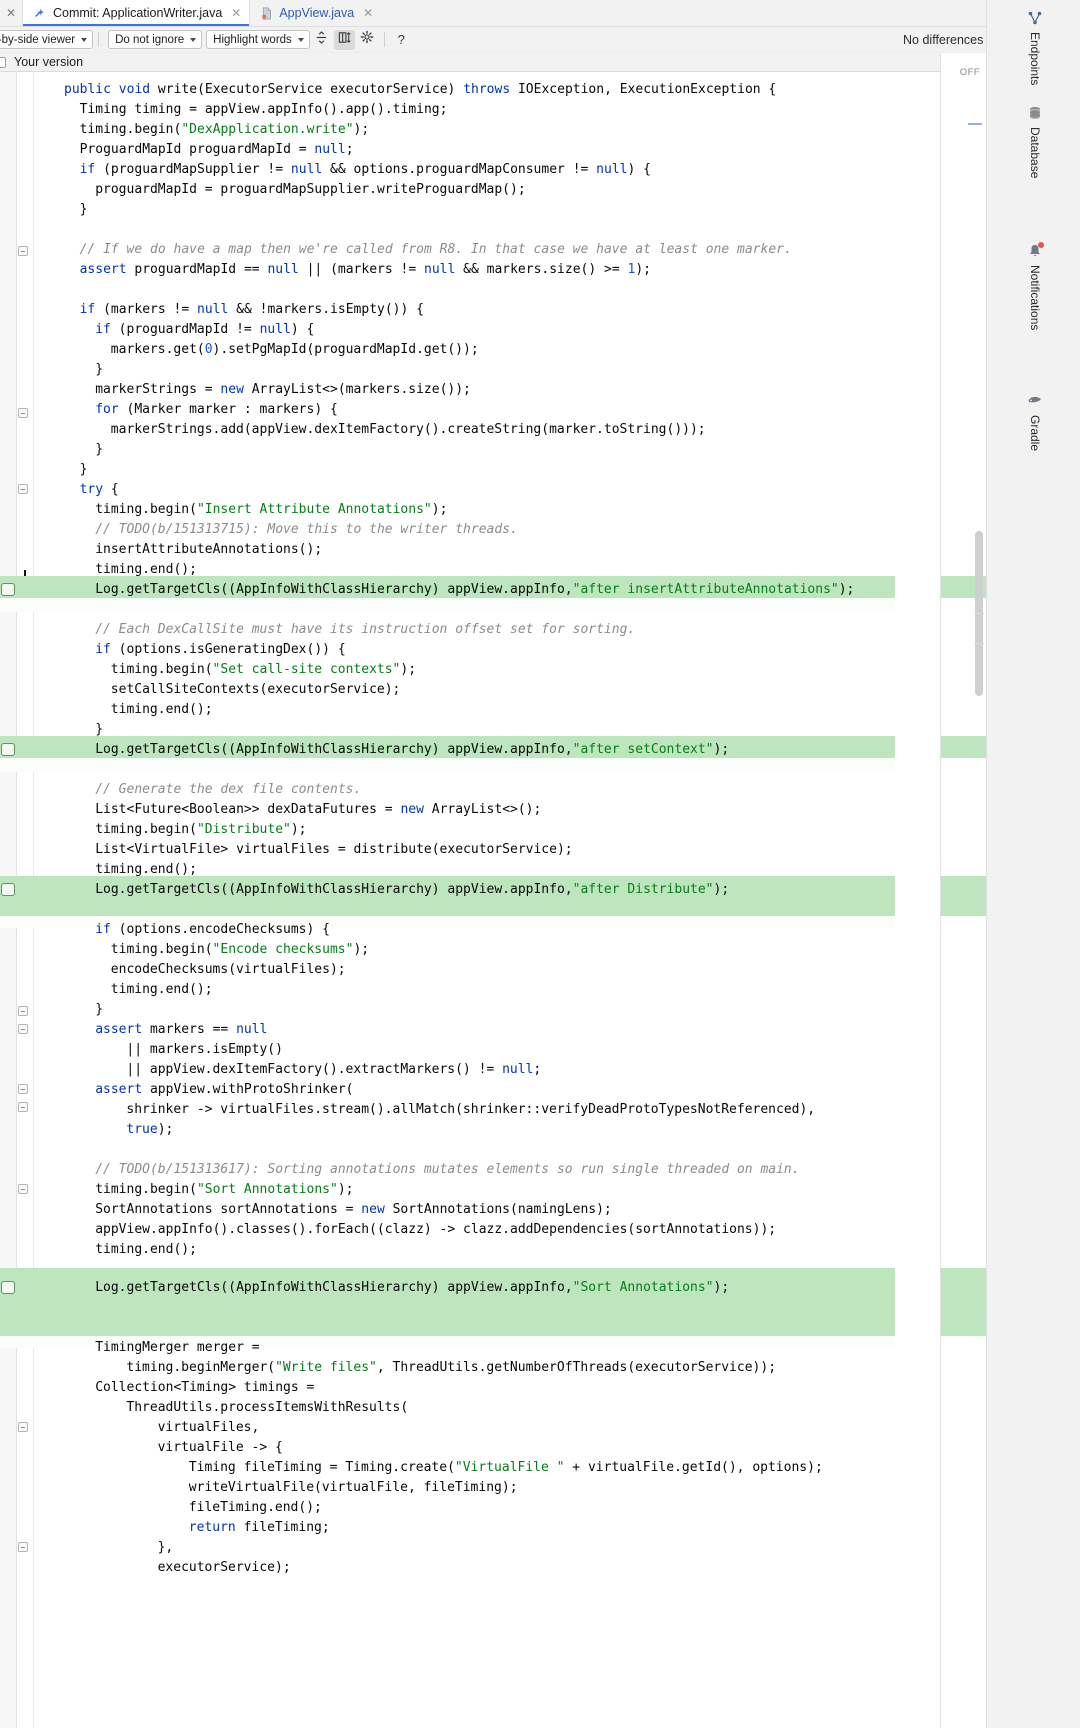 Image resolution: width=1080 pixels, height=1728 pixels. Describe the element at coordinates (487, 790) in the screenshot. I see `code-line: // Generate the dex file contents.` at that location.